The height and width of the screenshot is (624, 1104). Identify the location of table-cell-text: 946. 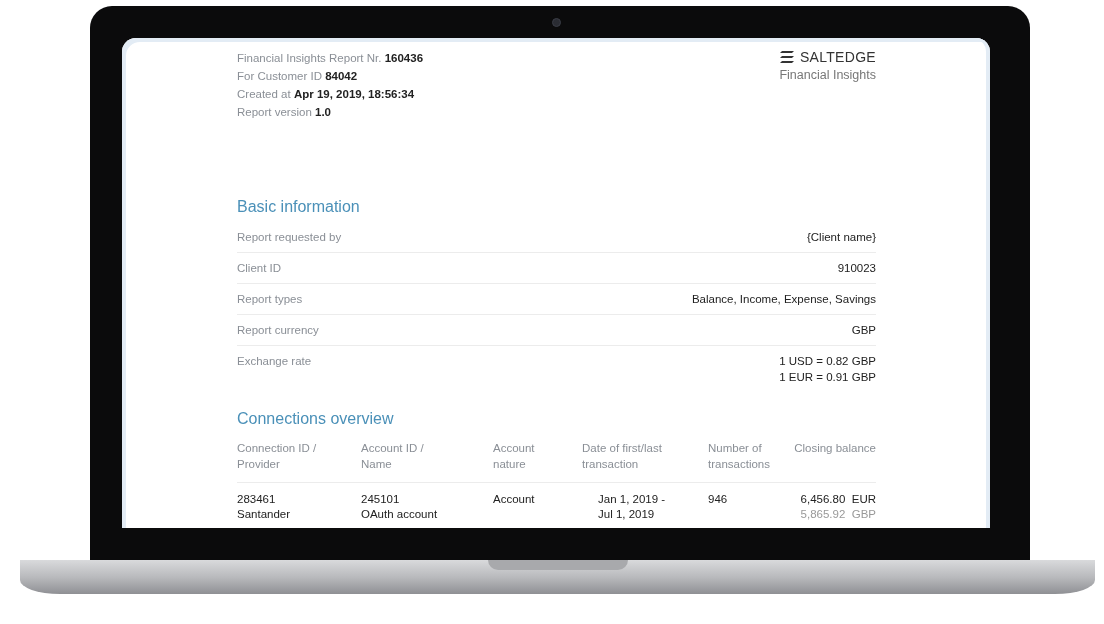
(718, 499).